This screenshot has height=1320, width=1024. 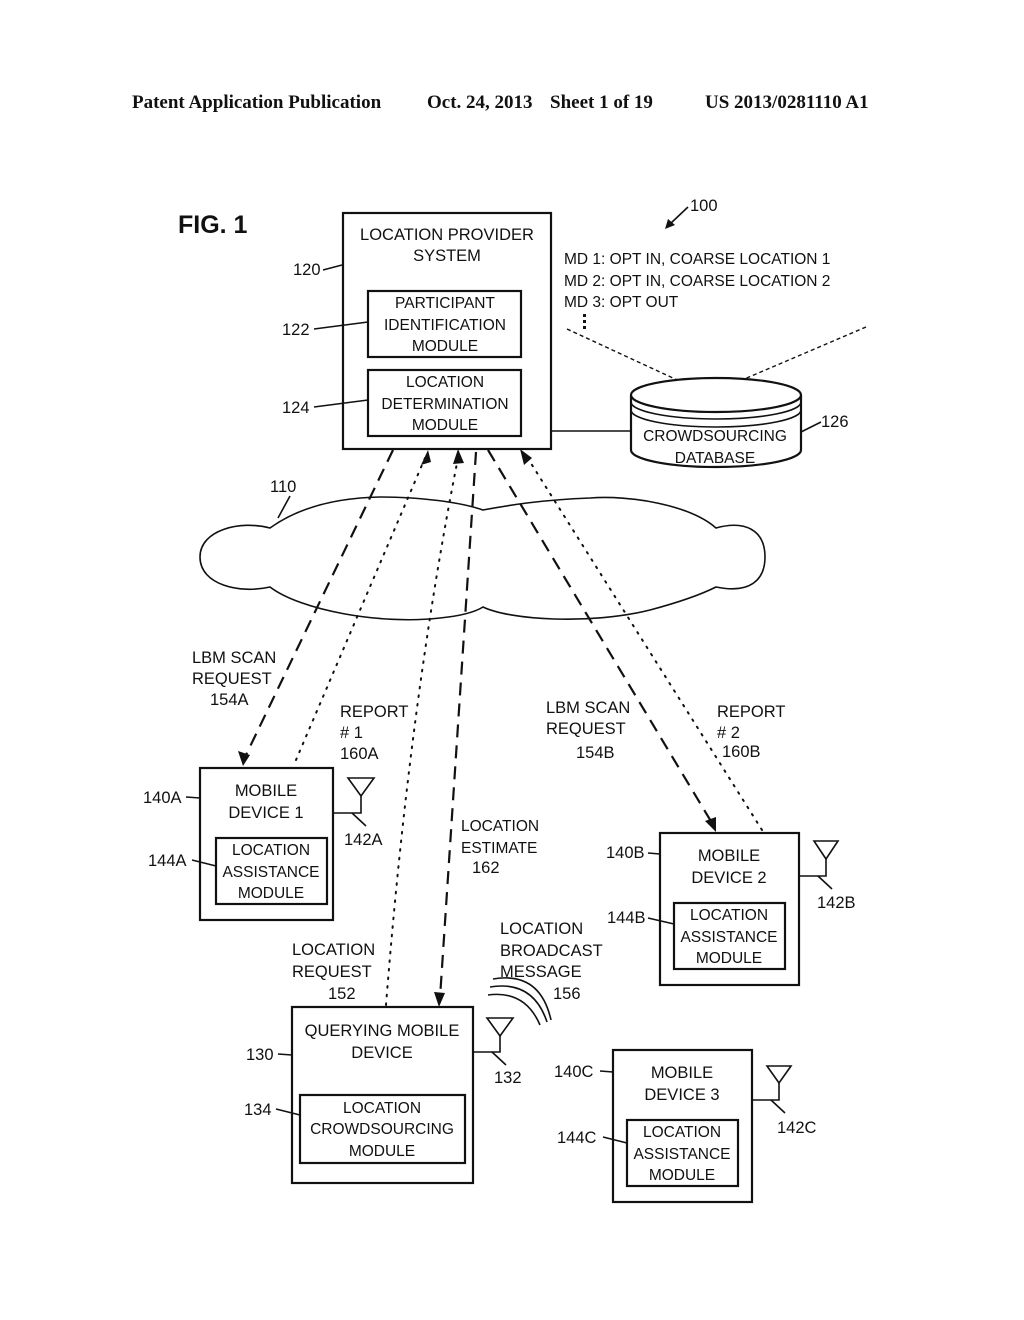 I want to click on querying-device-ref: 130, so click(x=260, y=1055).